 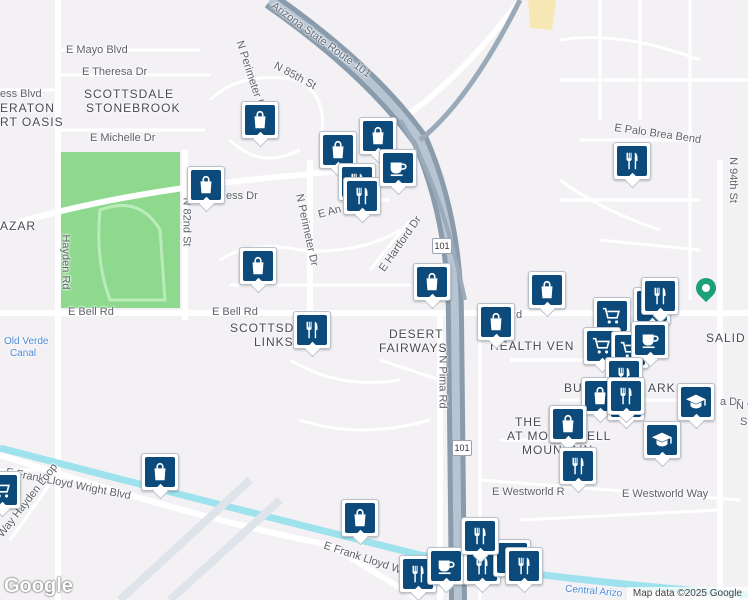 I want to click on street-label: E Michelle Dr, so click(x=123, y=138).